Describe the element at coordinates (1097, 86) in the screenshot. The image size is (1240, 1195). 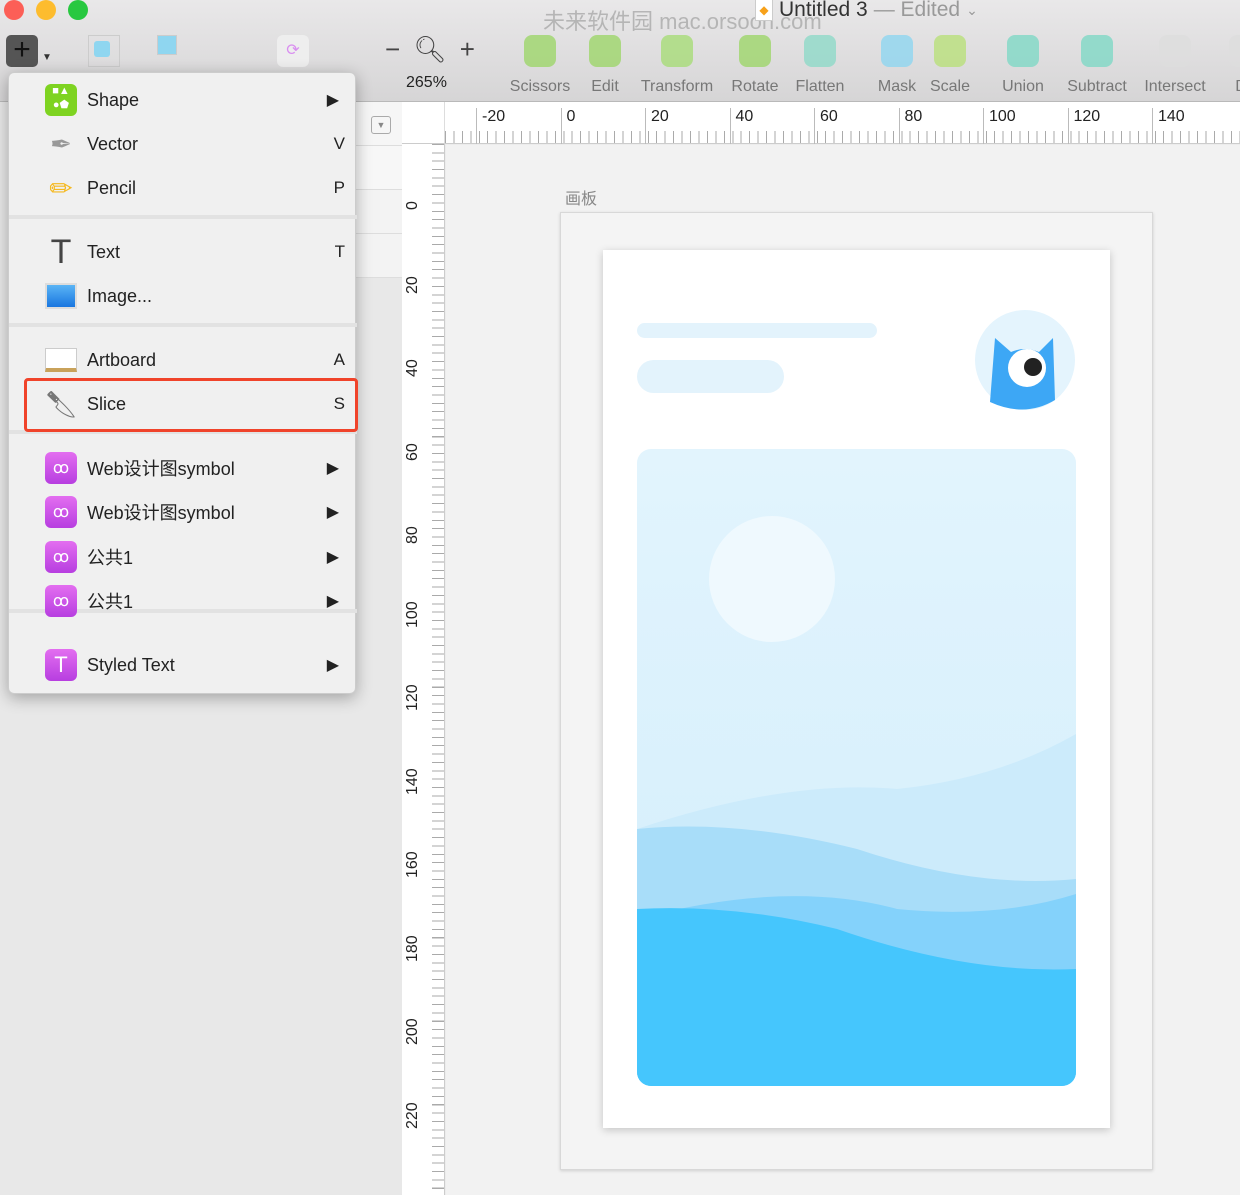
I see `tool-label: Subtract` at that location.